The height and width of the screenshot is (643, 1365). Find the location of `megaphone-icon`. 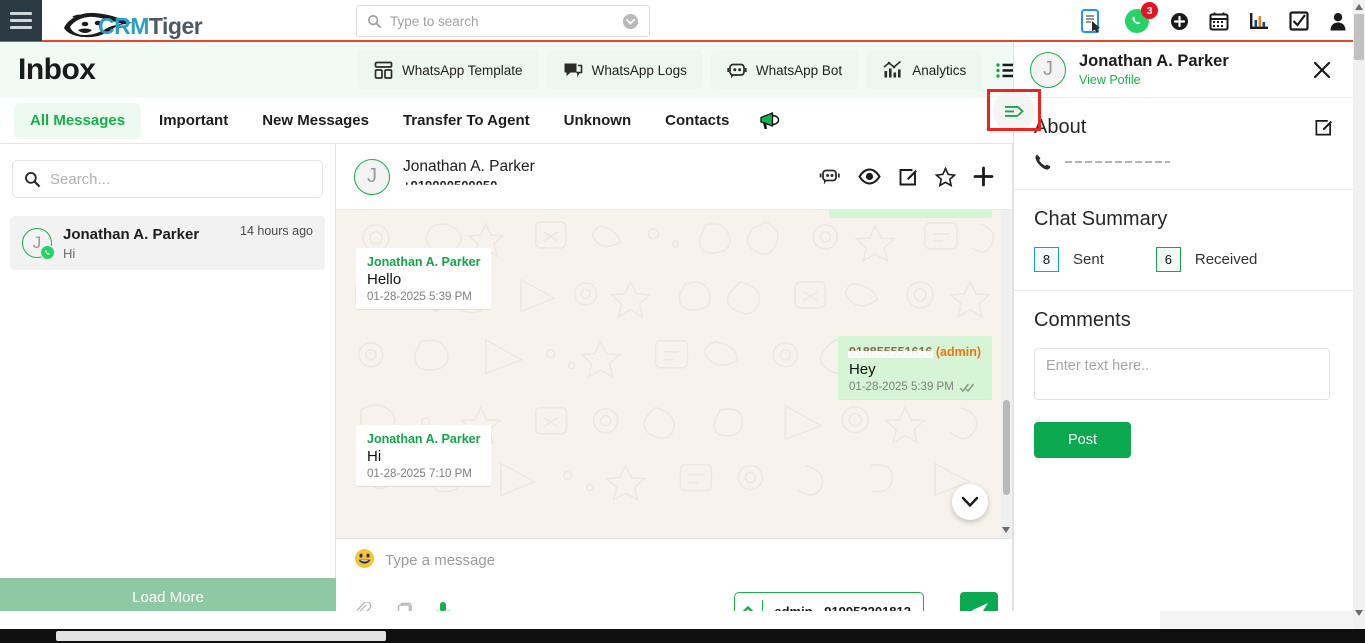

megaphone-icon is located at coordinates (771, 121).